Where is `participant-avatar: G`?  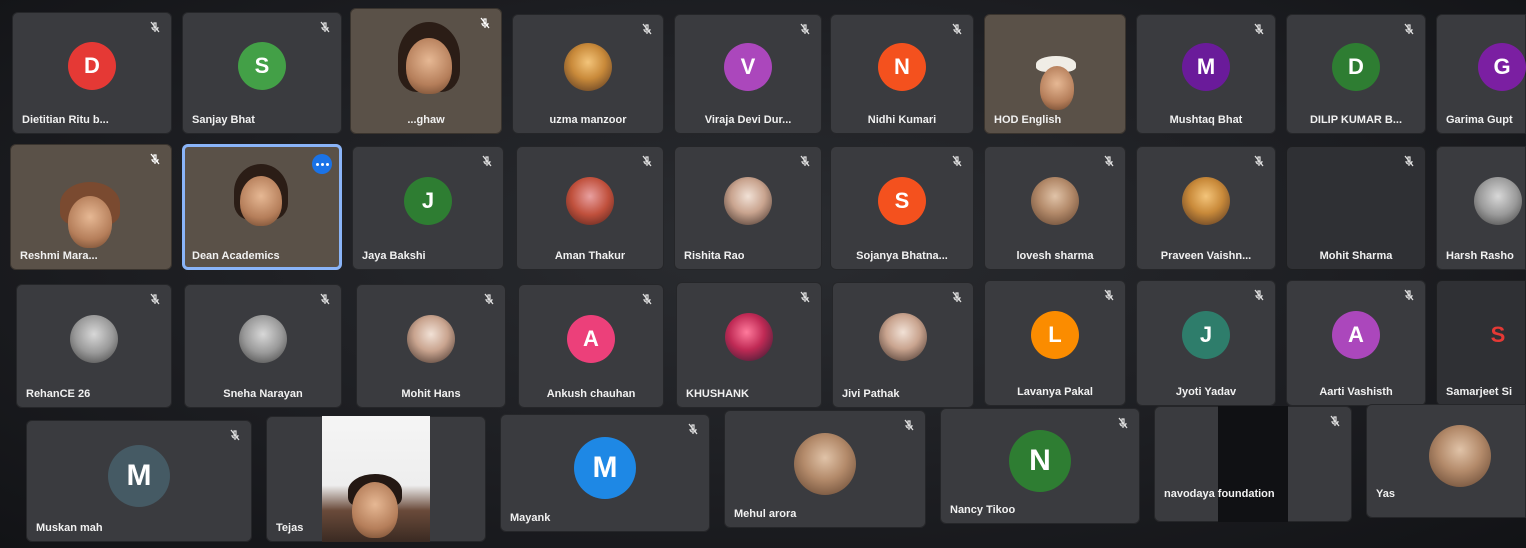 participant-avatar: G is located at coordinates (1502, 66).